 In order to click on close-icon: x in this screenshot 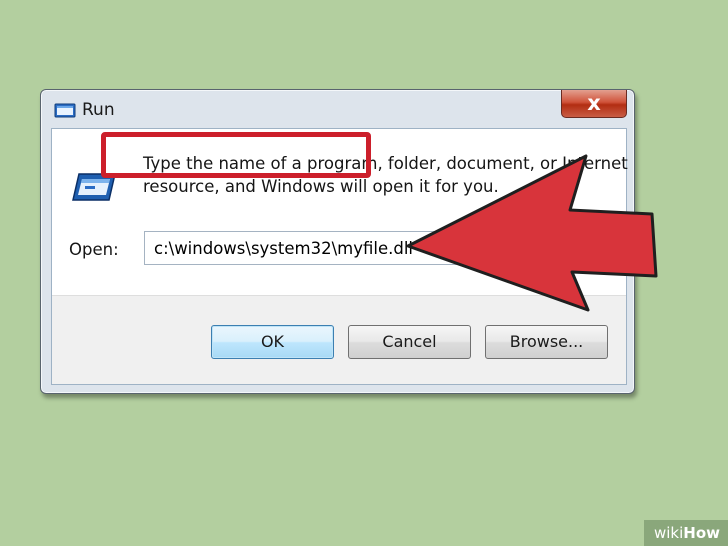, I will do `click(594, 103)`.